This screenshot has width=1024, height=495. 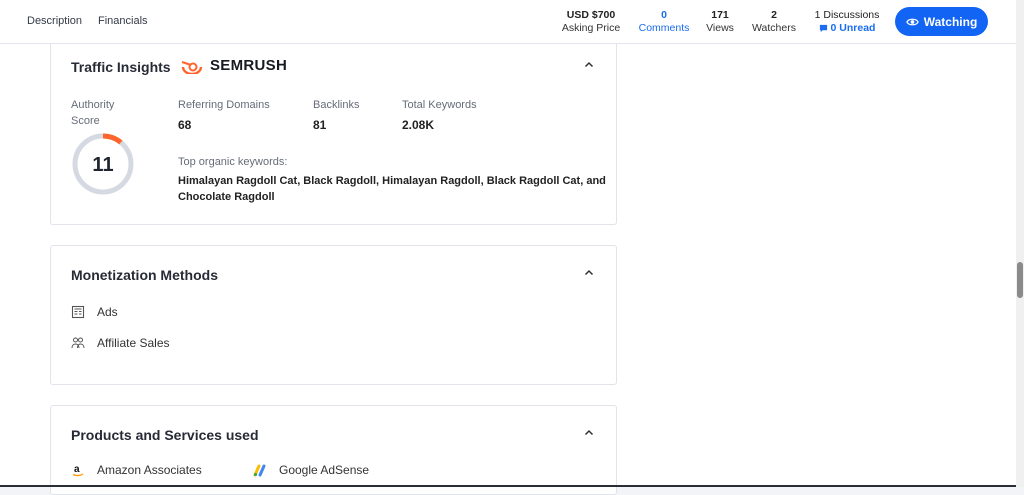 What do you see at coordinates (591, 28) in the screenshot?
I see `asking-price-label: Asking Price` at bounding box center [591, 28].